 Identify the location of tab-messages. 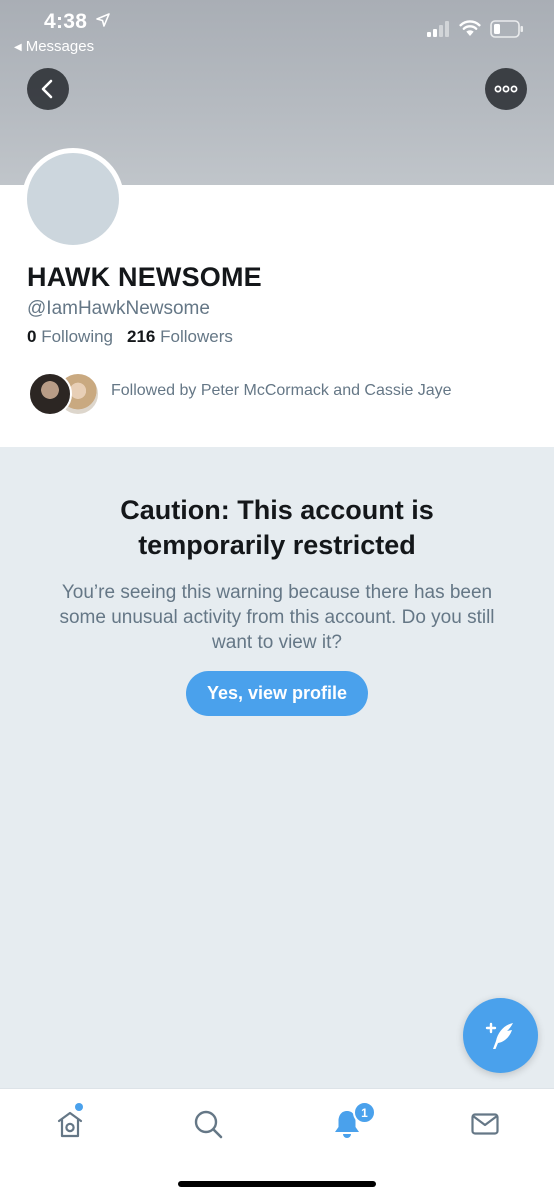
(485, 1124).